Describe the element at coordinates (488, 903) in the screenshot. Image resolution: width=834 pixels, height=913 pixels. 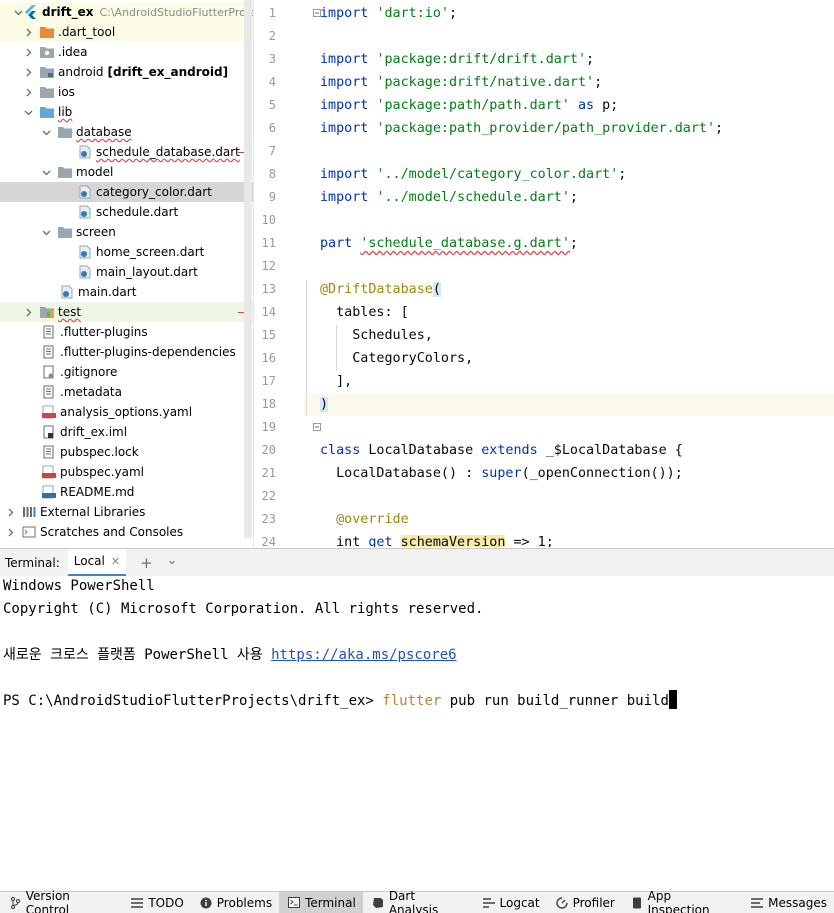
I see `logcat-icon` at that location.